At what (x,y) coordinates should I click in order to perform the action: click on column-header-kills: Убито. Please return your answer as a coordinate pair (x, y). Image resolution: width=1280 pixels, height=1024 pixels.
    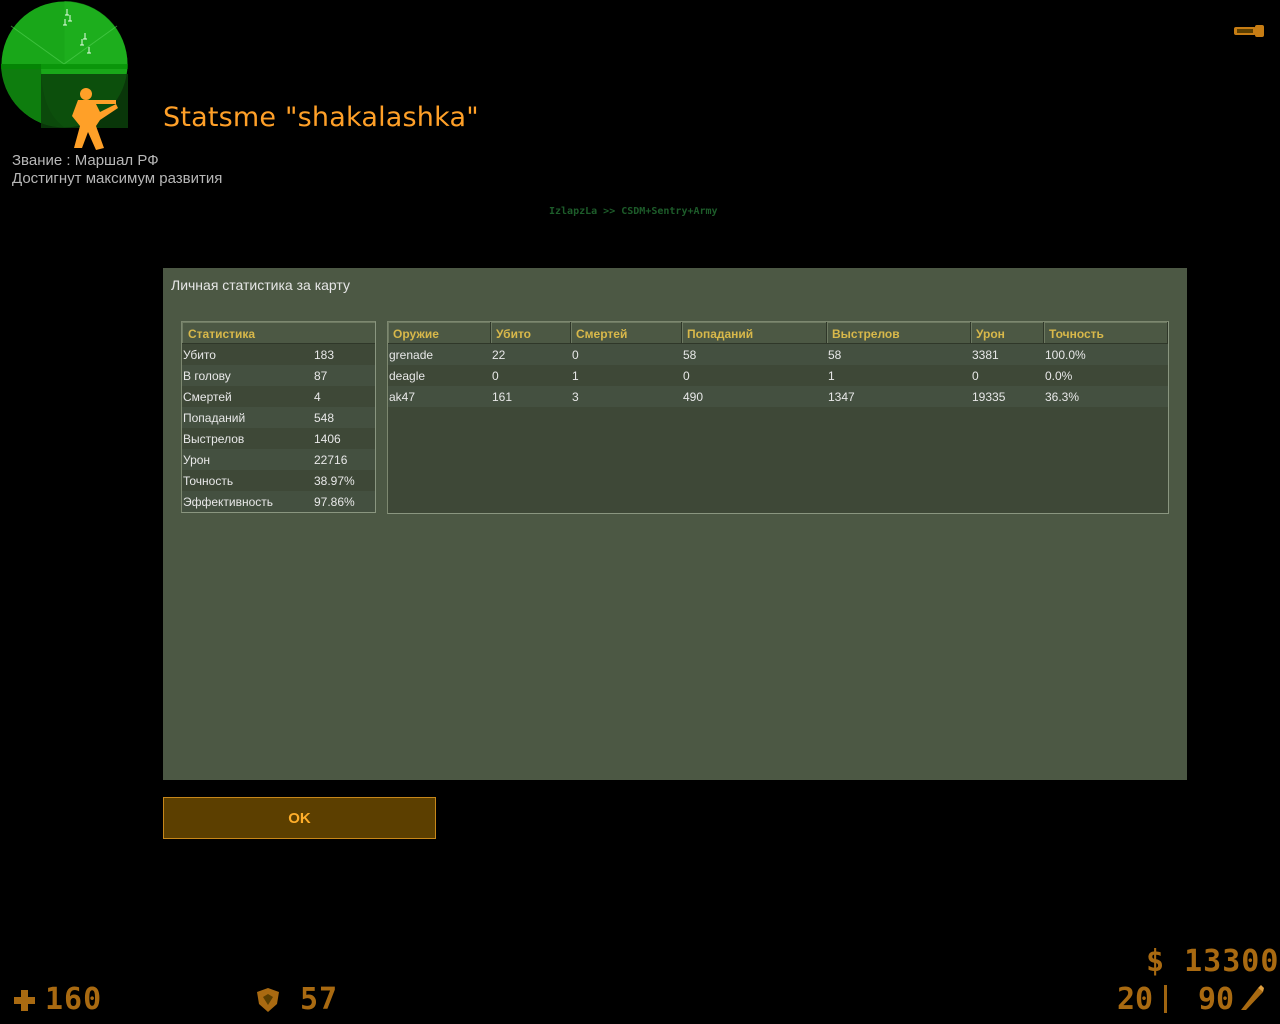
    Looking at the image, I should click on (531, 333).